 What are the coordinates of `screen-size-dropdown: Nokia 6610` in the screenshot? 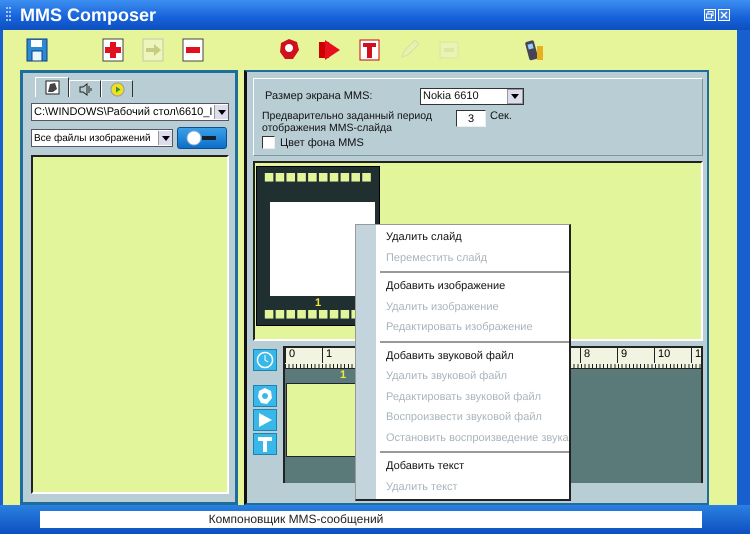 It's located at (472, 96).